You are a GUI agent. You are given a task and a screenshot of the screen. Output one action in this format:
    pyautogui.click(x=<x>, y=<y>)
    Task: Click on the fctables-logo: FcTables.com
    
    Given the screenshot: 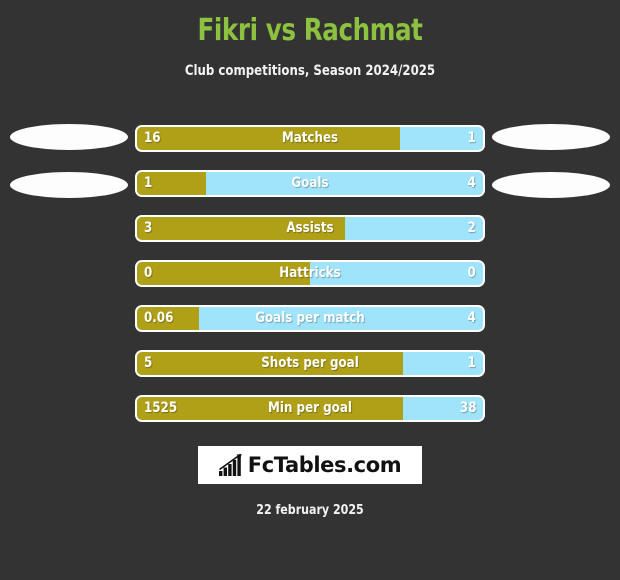 What is the action you would take?
    pyautogui.click(x=310, y=465)
    